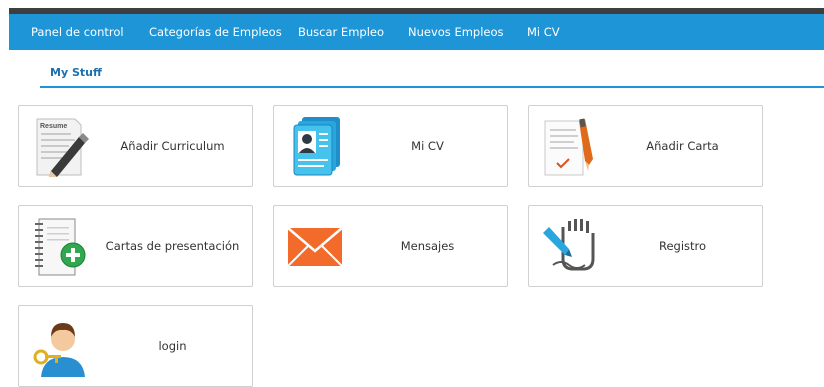  Describe the element at coordinates (76, 72) in the screenshot. I see `tab-my-stuff: My Stuff` at that location.